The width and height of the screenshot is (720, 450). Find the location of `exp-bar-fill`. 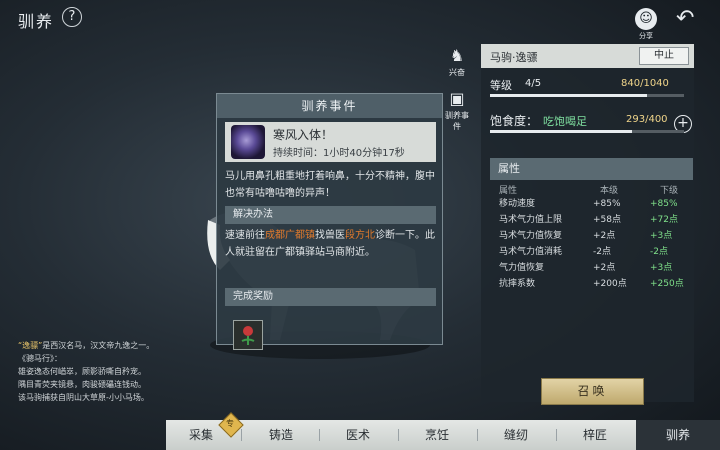

exp-bar-fill is located at coordinates (569, 95).